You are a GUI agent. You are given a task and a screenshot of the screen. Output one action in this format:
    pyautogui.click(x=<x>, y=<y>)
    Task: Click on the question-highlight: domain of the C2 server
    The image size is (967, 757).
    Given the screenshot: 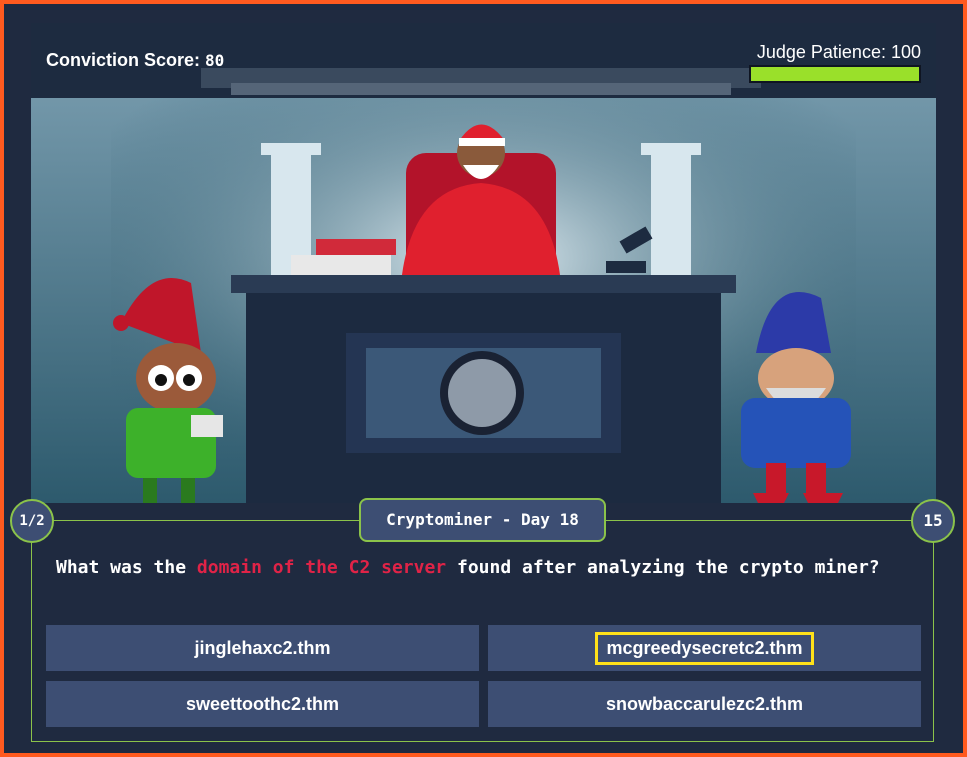 What is the action you would take?
    pyautogui.click(x=321, y=567)
    